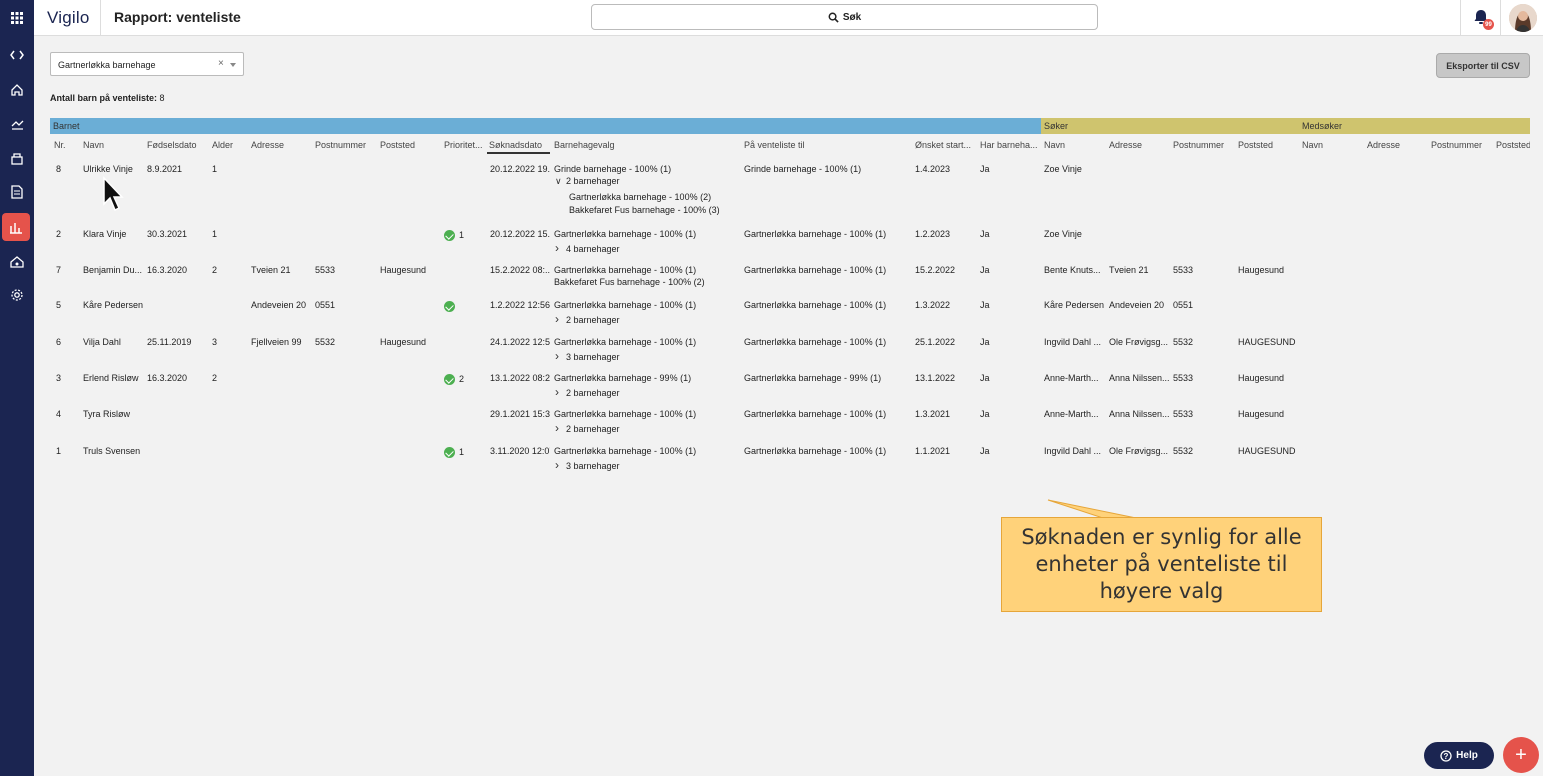 The width and height of the screenshot is (1543, 776). What do you see at coordinates (16, 227) in the screenshot?
I see `report-chart-icon` at bounding box center [16, 227].